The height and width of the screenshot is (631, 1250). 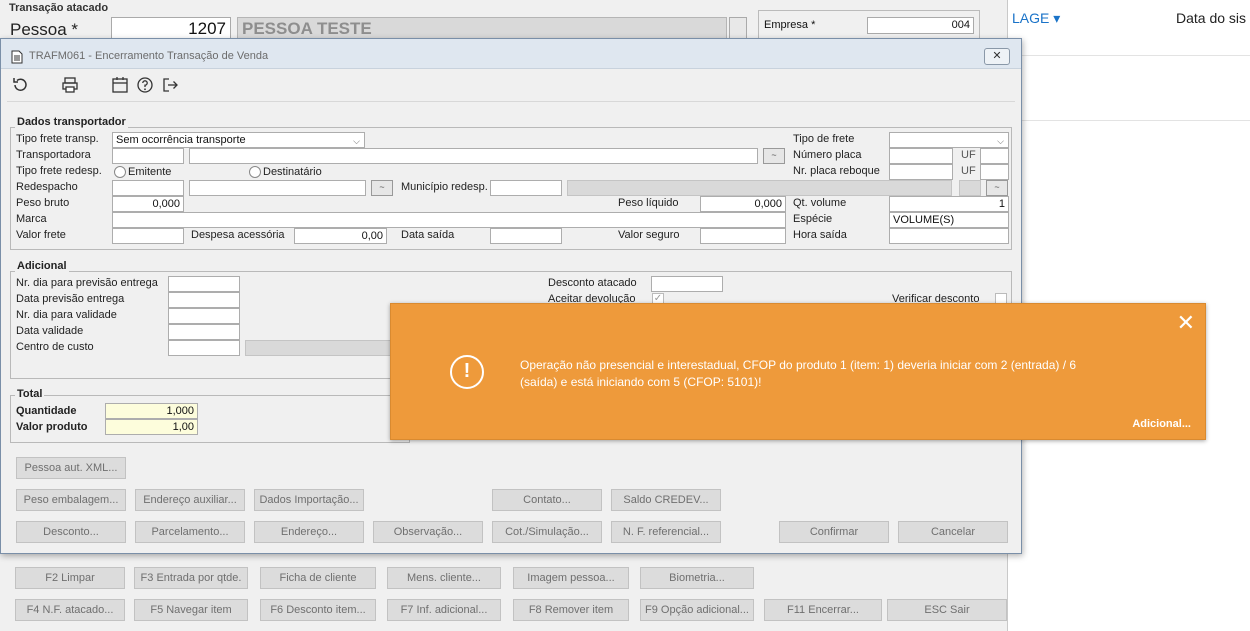 What do you see at coordinates (738, 28) in the screenshot?
I see `pessoa-lookup-button` at bounding box center [738, 28].